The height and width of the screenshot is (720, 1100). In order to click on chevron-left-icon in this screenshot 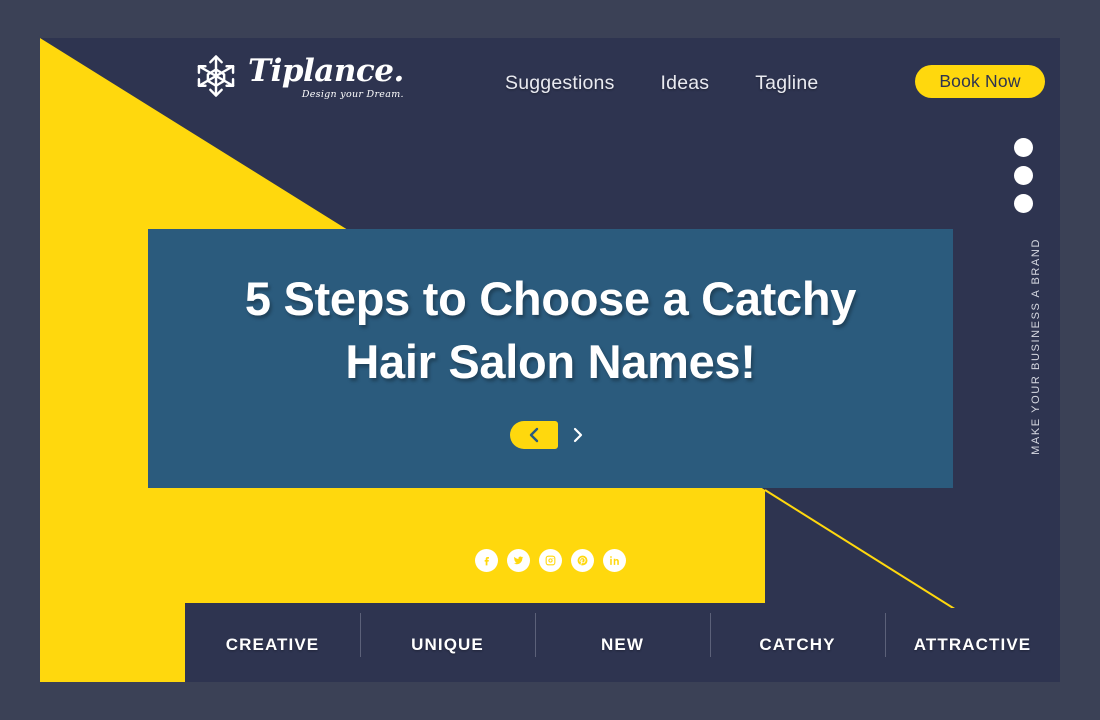, I will do `click(533, 435)`.